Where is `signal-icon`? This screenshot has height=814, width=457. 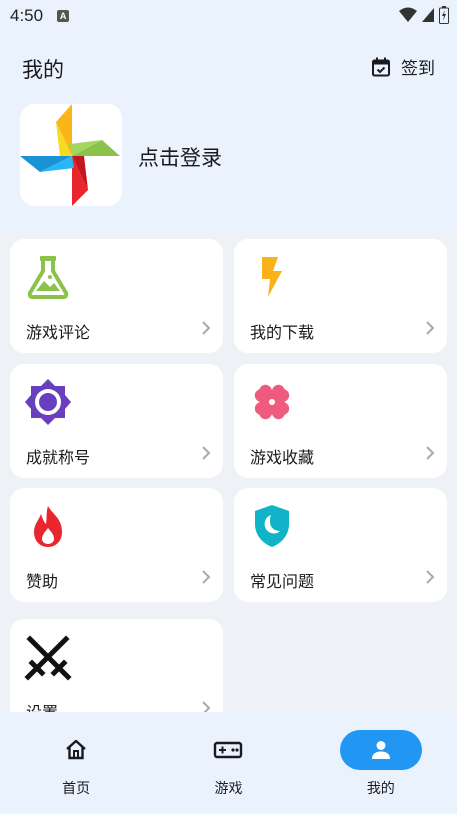
signal-icon is located at coordinates (428, 15).